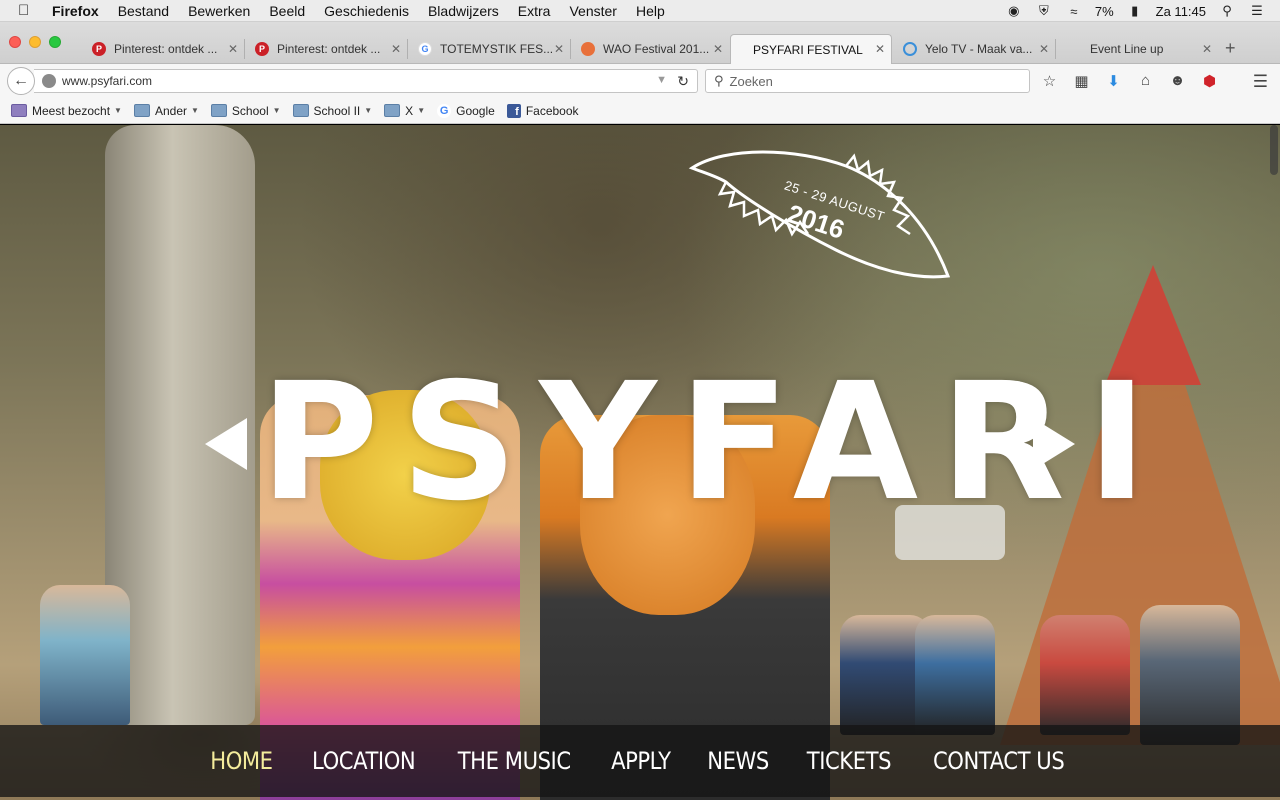  What do you see at coordinates (1227, 10) in the screenshot?
I see `spotlight-search-icon: ⚲` at bounding box center [1227, 10].